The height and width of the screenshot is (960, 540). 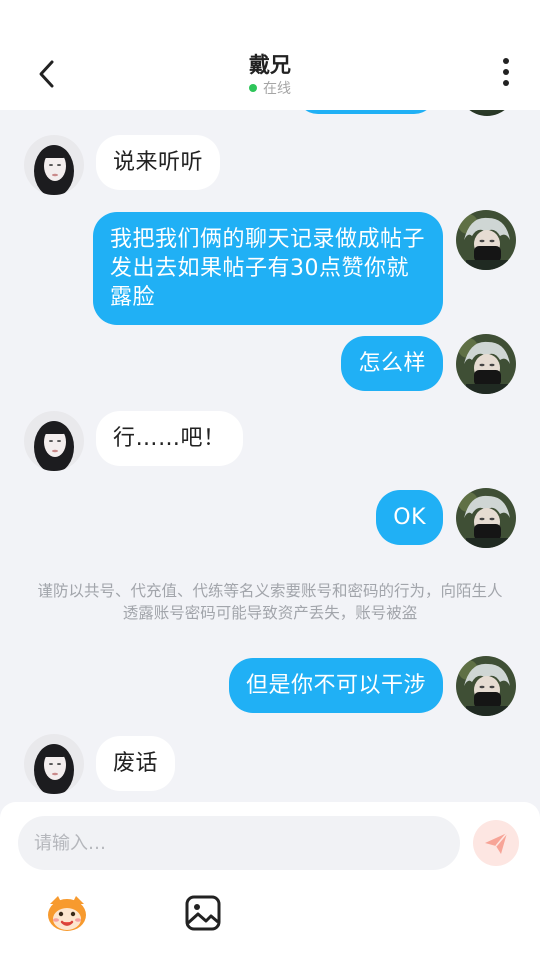 I want to click on my-avatar-partial, so click(x=487, y=113).